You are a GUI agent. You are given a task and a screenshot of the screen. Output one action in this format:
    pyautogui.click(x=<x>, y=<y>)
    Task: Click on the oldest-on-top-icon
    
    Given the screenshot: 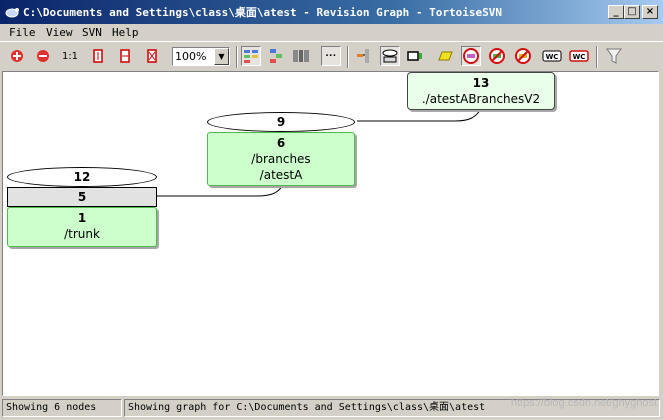 What is the action you would take?
    pyautogui.click(x=276, y=56)
    